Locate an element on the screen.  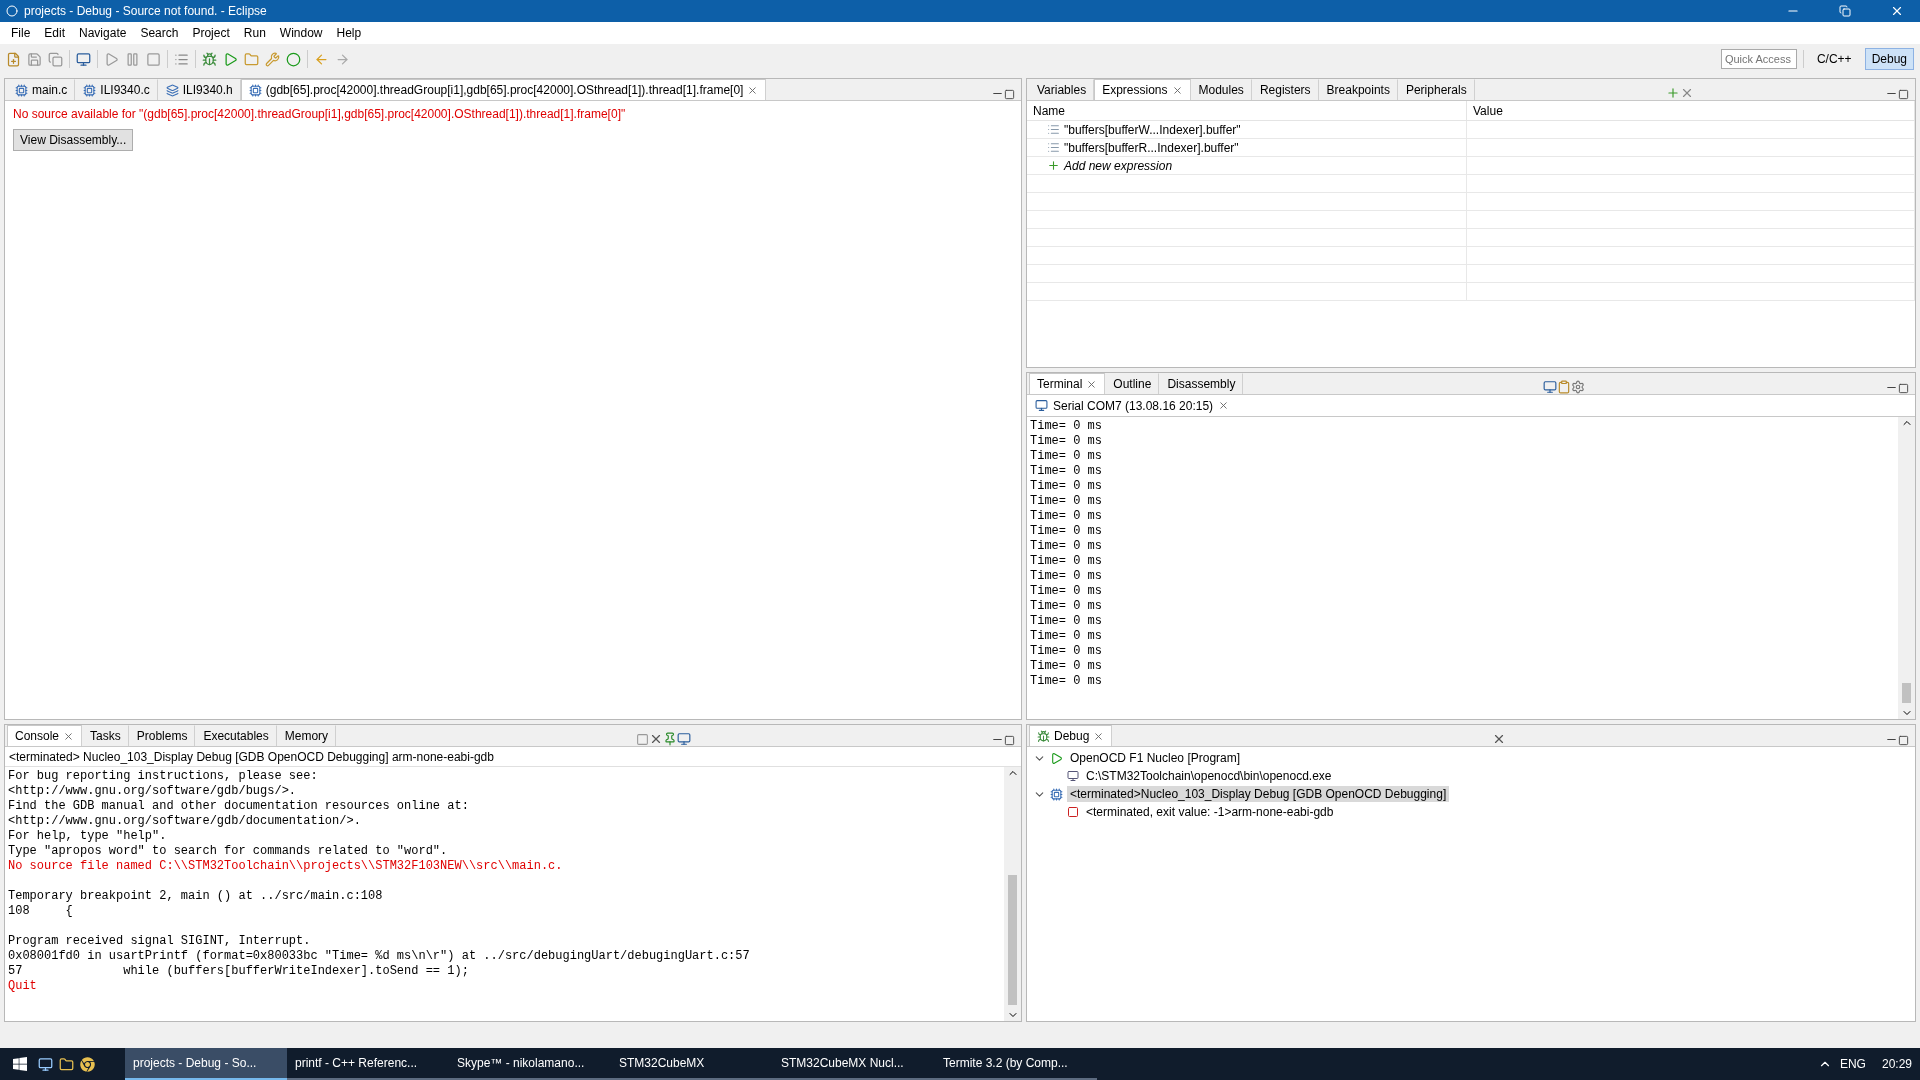
browser-icon is located at coordinates (87, 1064).